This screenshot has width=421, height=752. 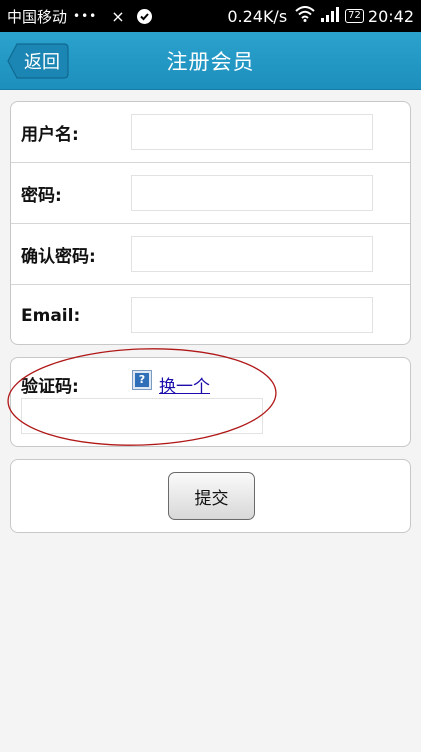 I want to click on notification-dots: •••, so click(x=85, y=16).